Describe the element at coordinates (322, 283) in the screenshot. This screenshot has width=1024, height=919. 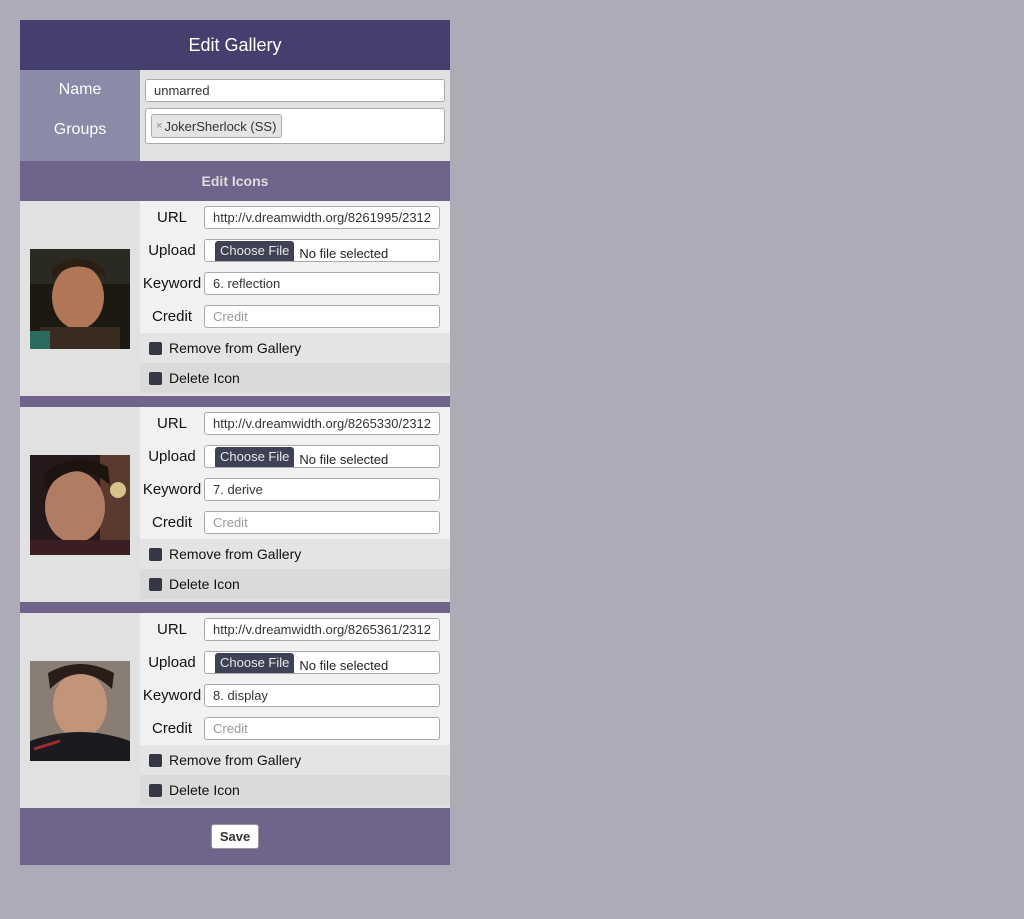
I see `keyword-input: 6. reflection` at that location.